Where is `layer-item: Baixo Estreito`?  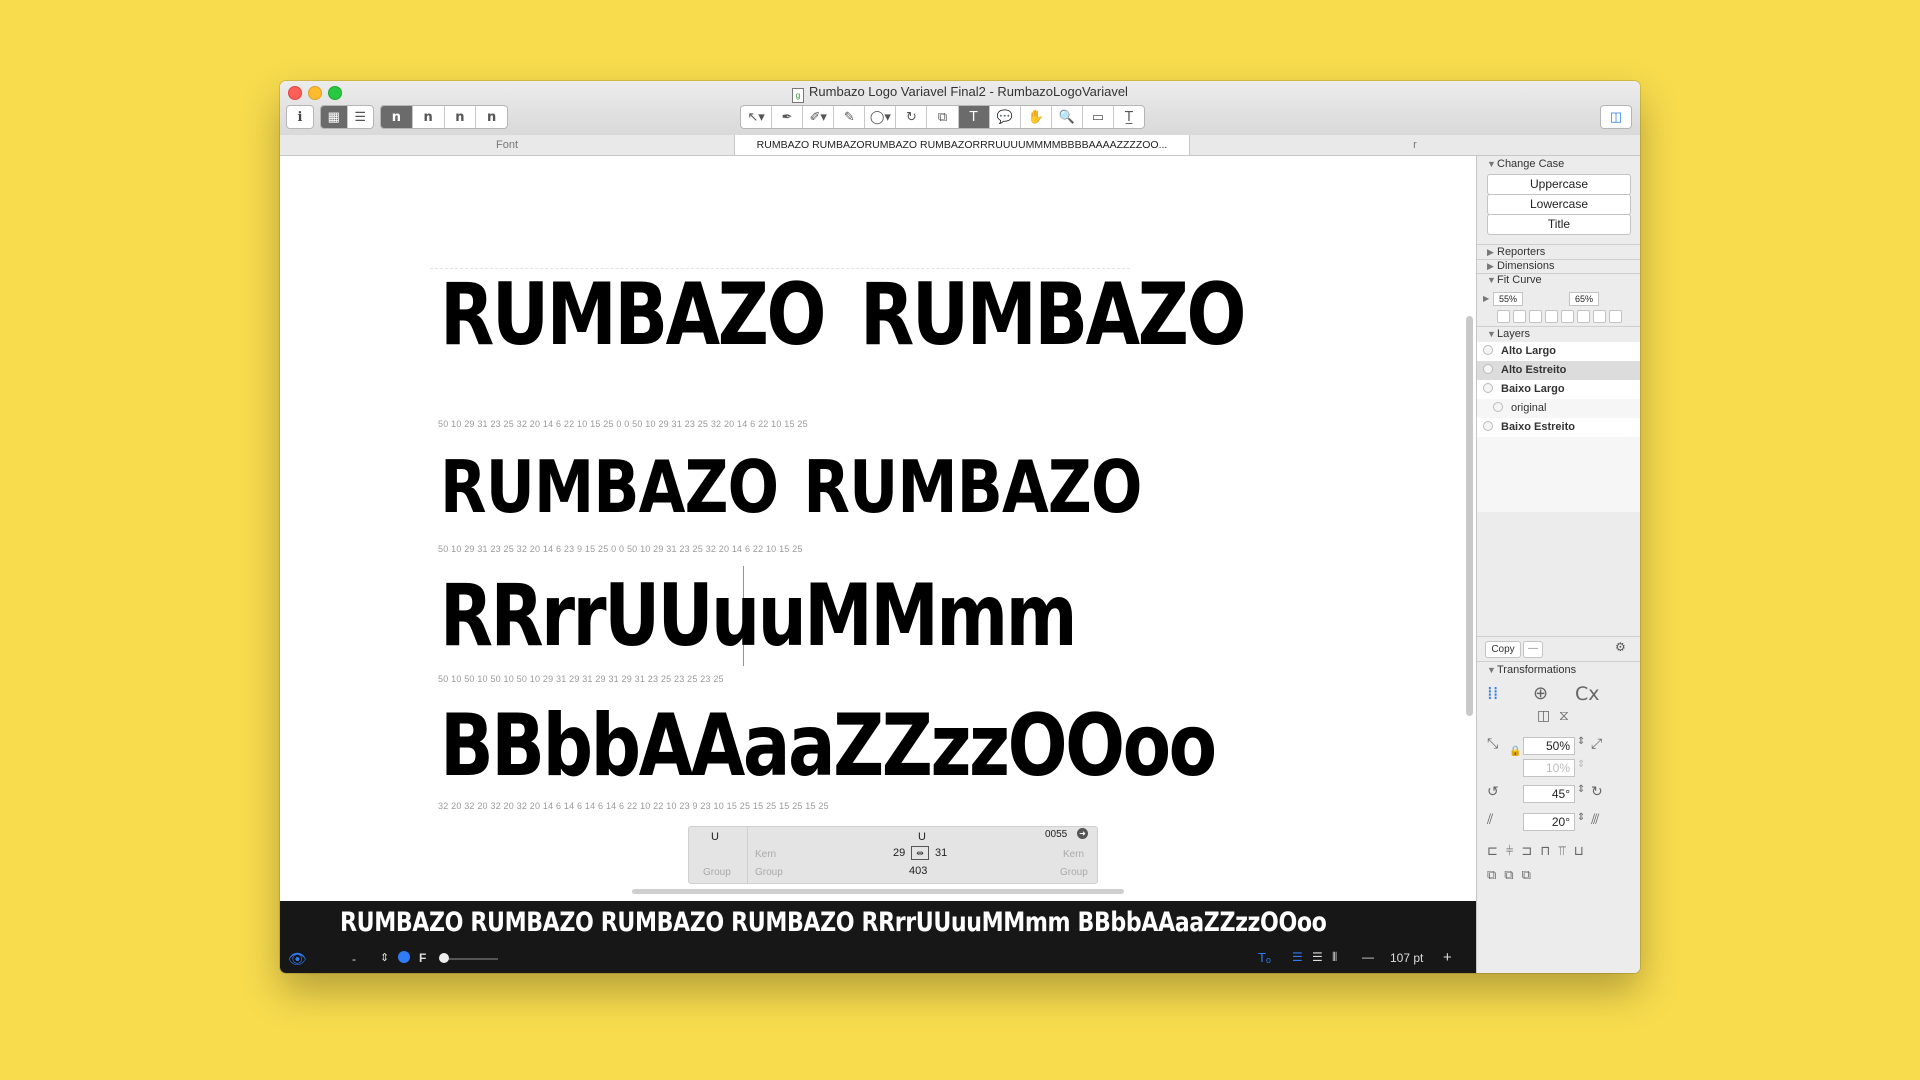 layer-item: Baixo Estreito is located at coordinates (1558, 427).